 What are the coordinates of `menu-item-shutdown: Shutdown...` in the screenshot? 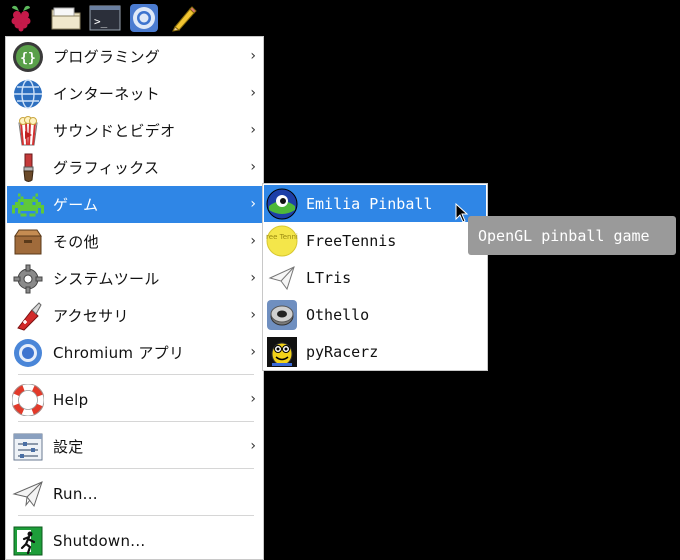 It's located at (134, 540).